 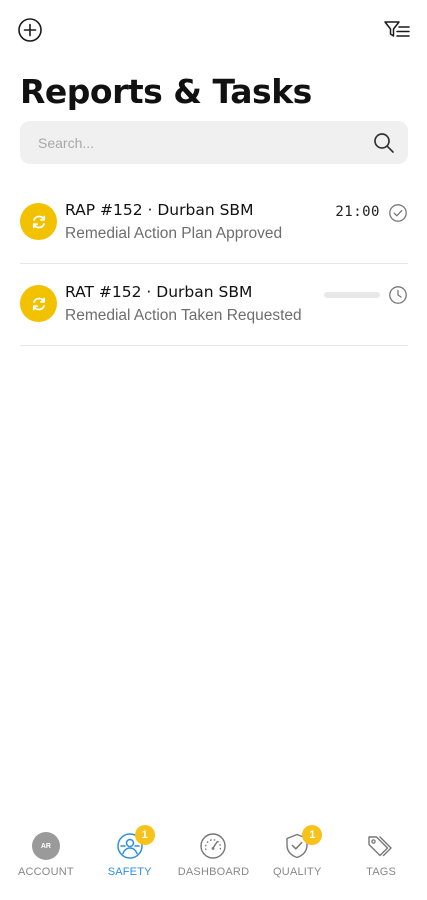 What do you see at coordinates (198, 142) in the screenshot?
I see `search-input` at bounding box center [198, 142].